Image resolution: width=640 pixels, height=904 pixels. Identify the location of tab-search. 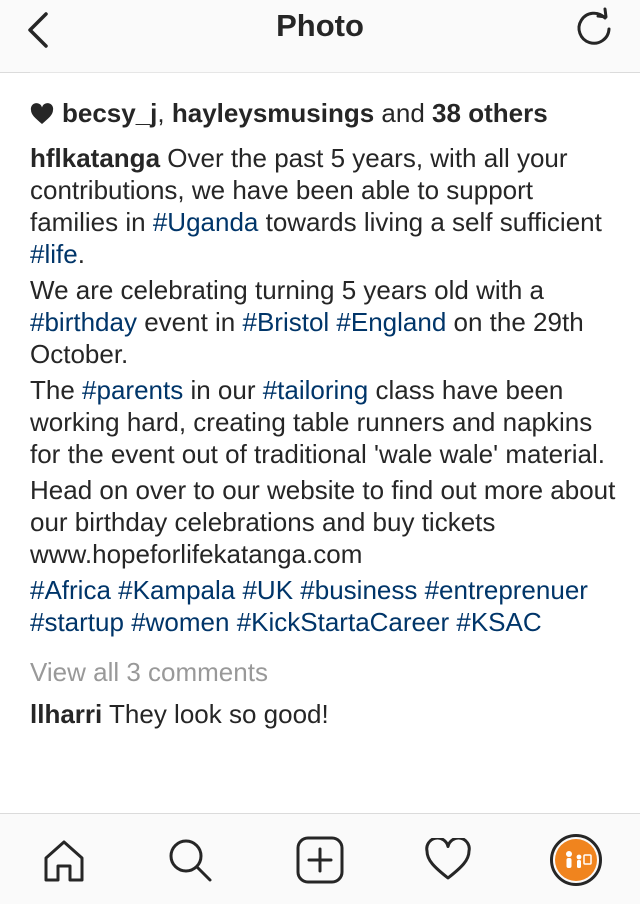
(190, 860).